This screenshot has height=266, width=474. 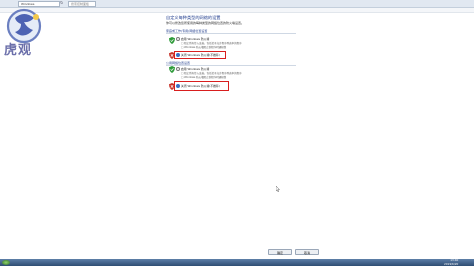 I want to click on page-subtitle: 你可以修改您所使用的每种类型的网络位置的防火墙设置。, so click(x=205, y=23).